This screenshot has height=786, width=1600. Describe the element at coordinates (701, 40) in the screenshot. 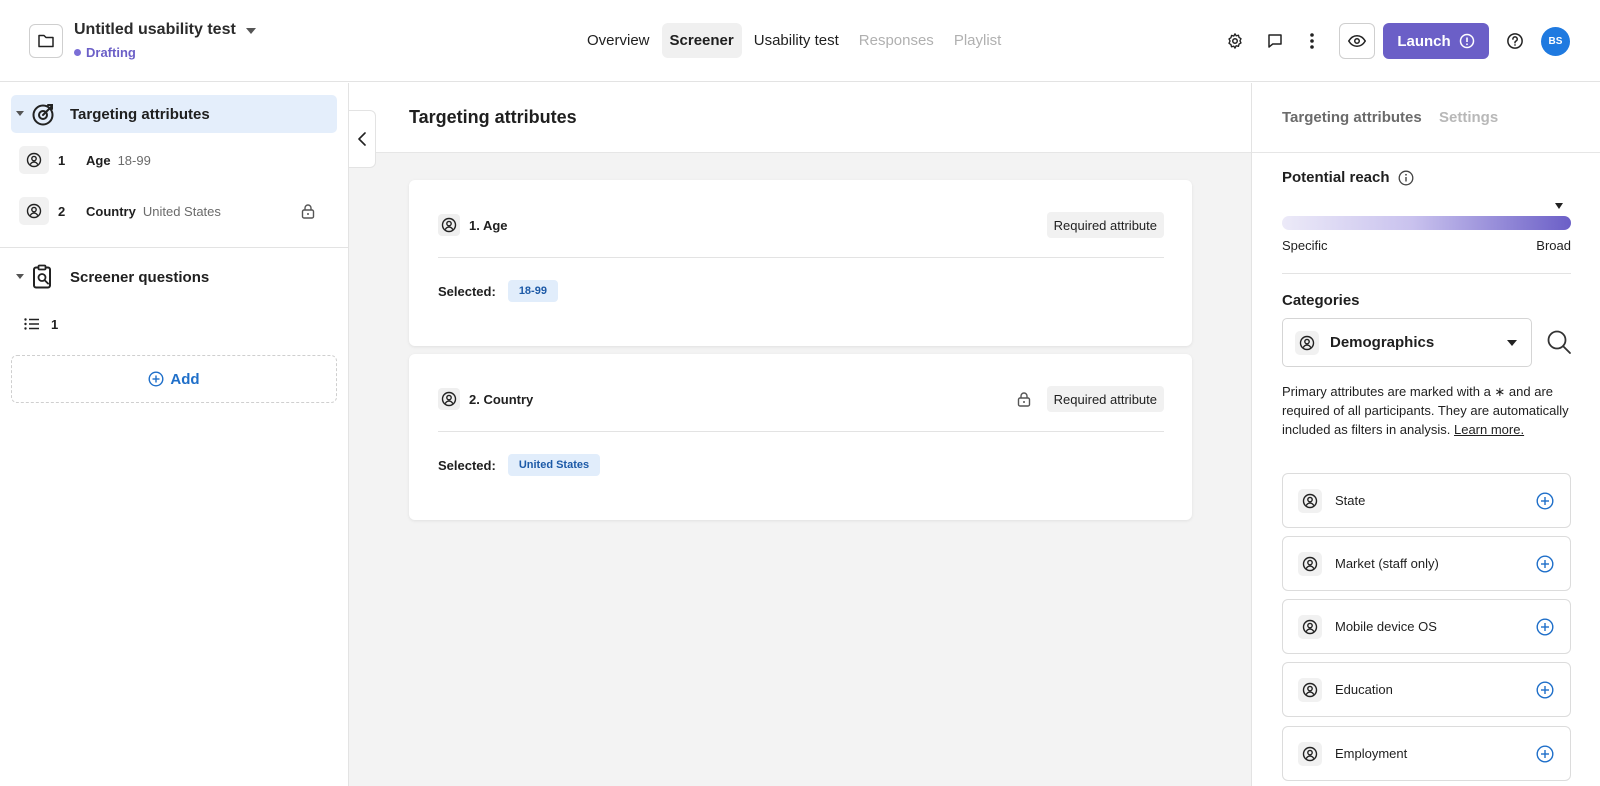

I see `tab-screener: Screener` at that location.